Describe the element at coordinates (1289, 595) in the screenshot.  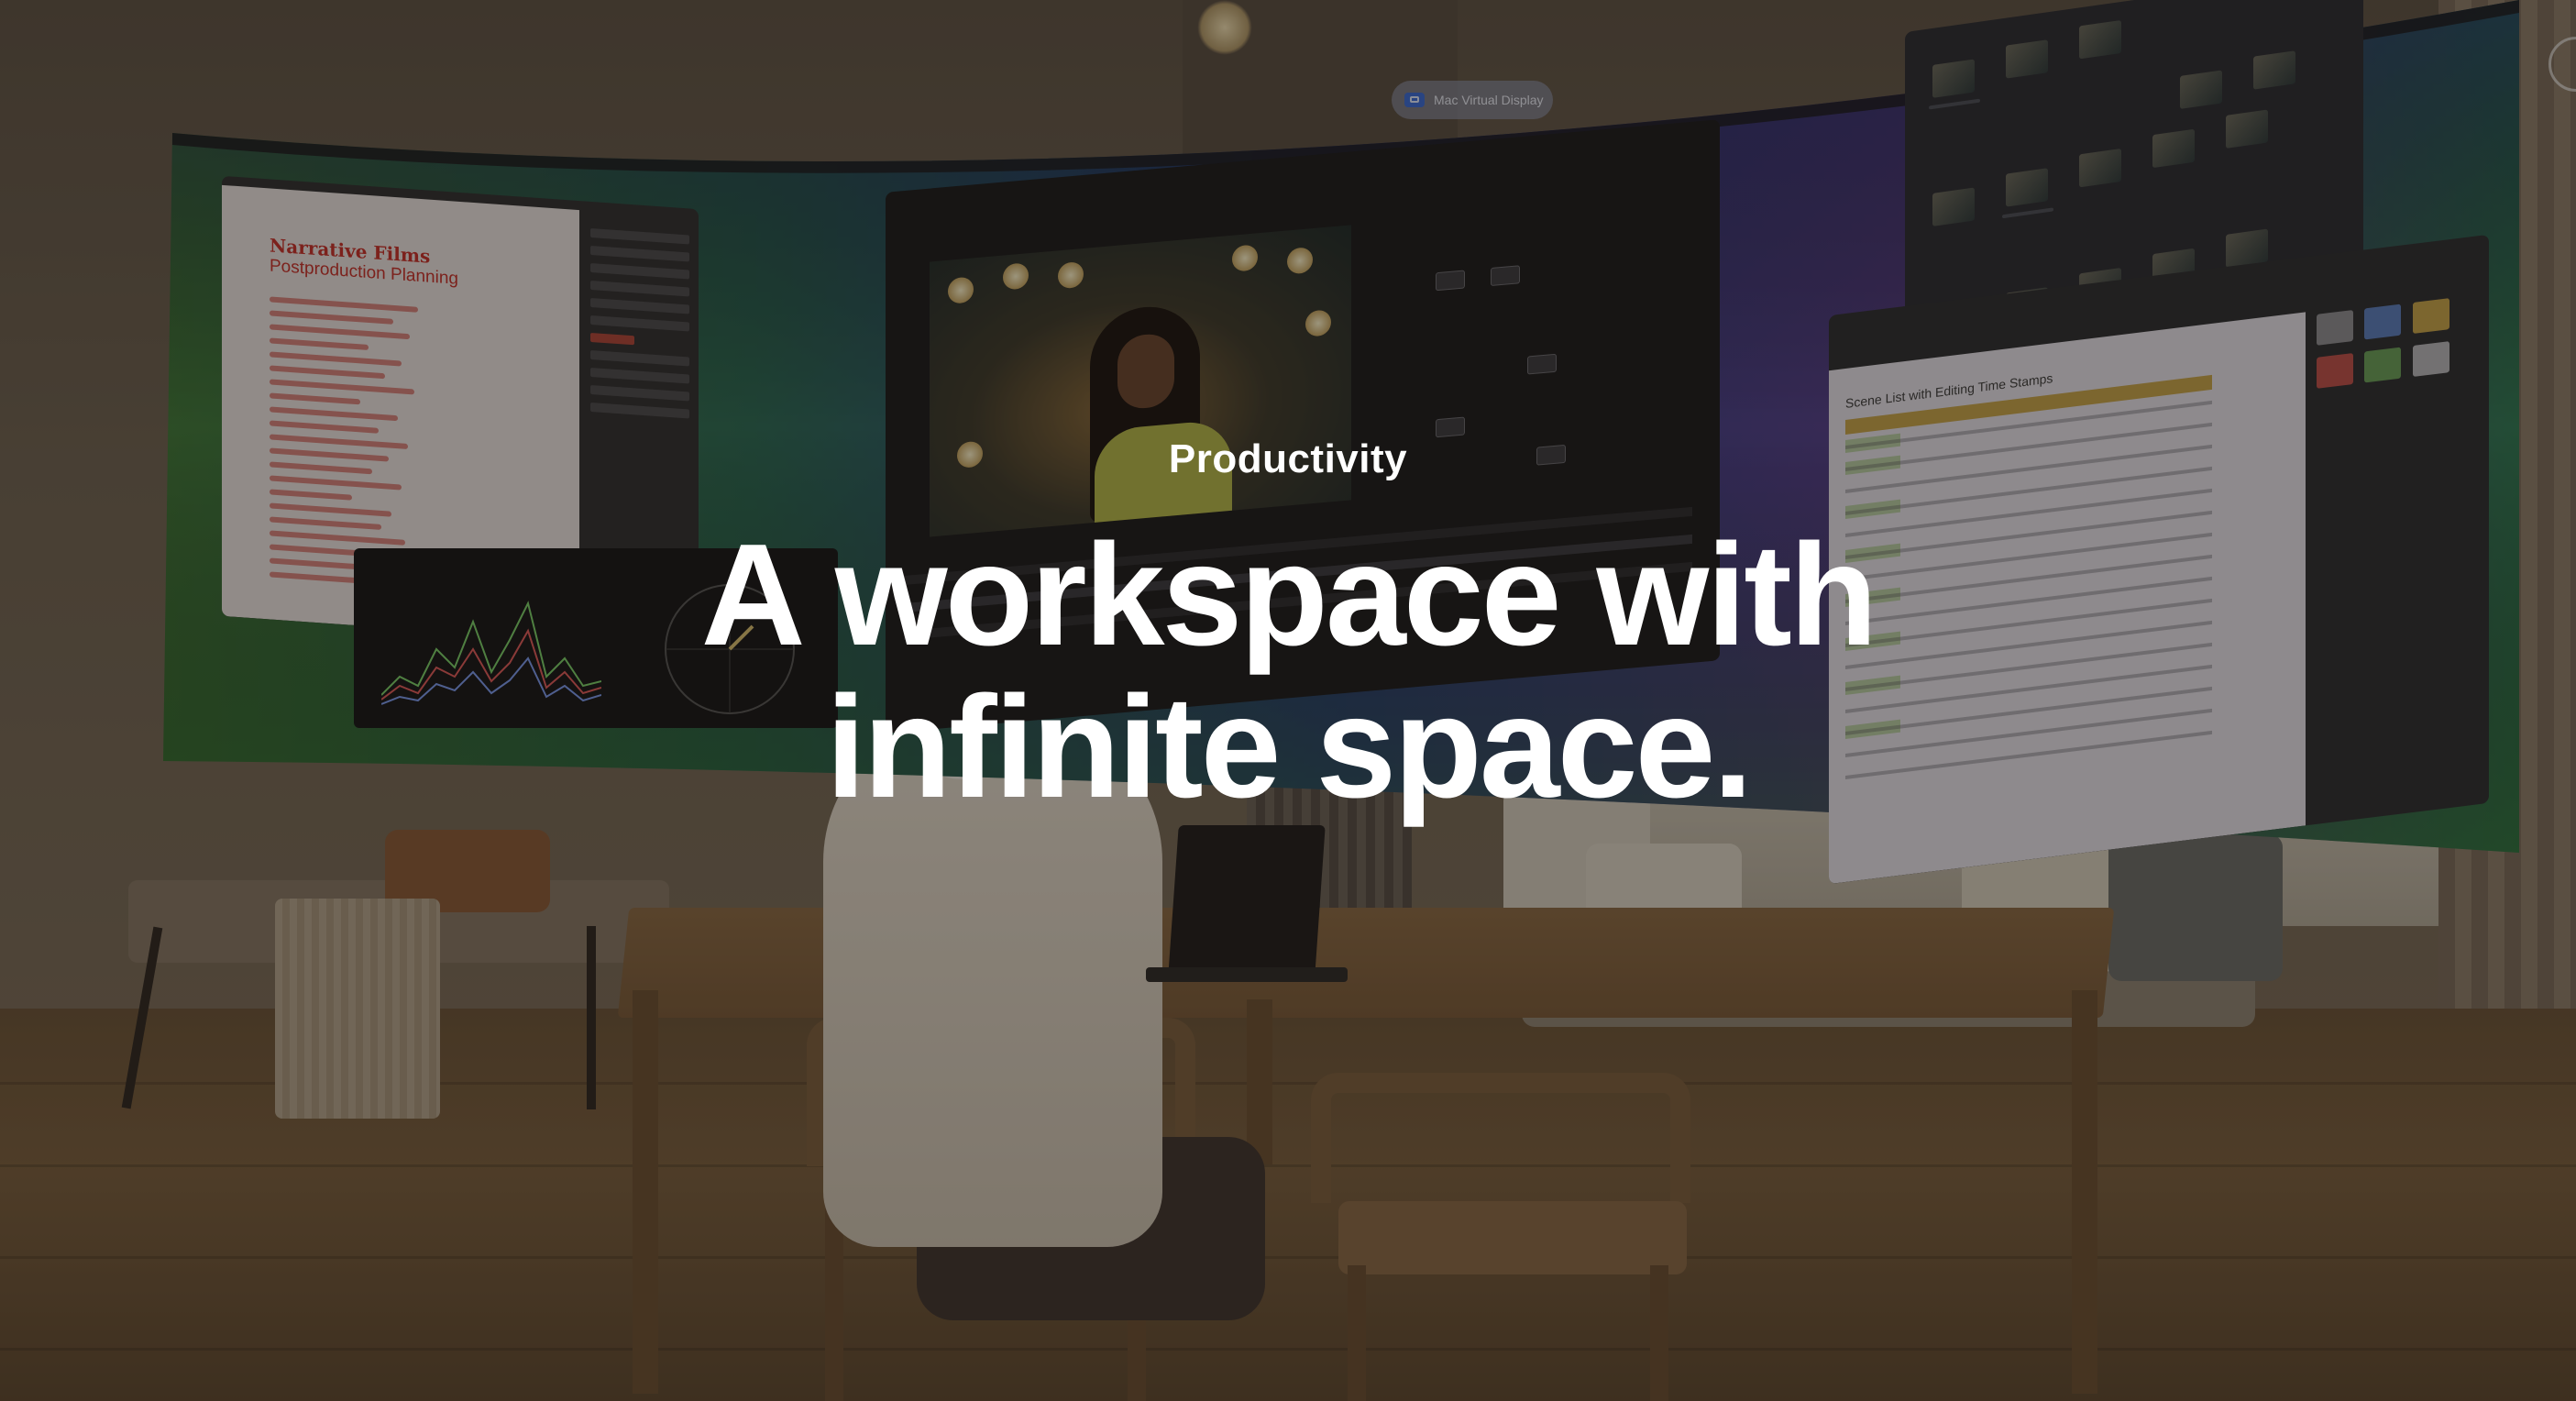
I see `headline-line-1: A workspace with` at that location.